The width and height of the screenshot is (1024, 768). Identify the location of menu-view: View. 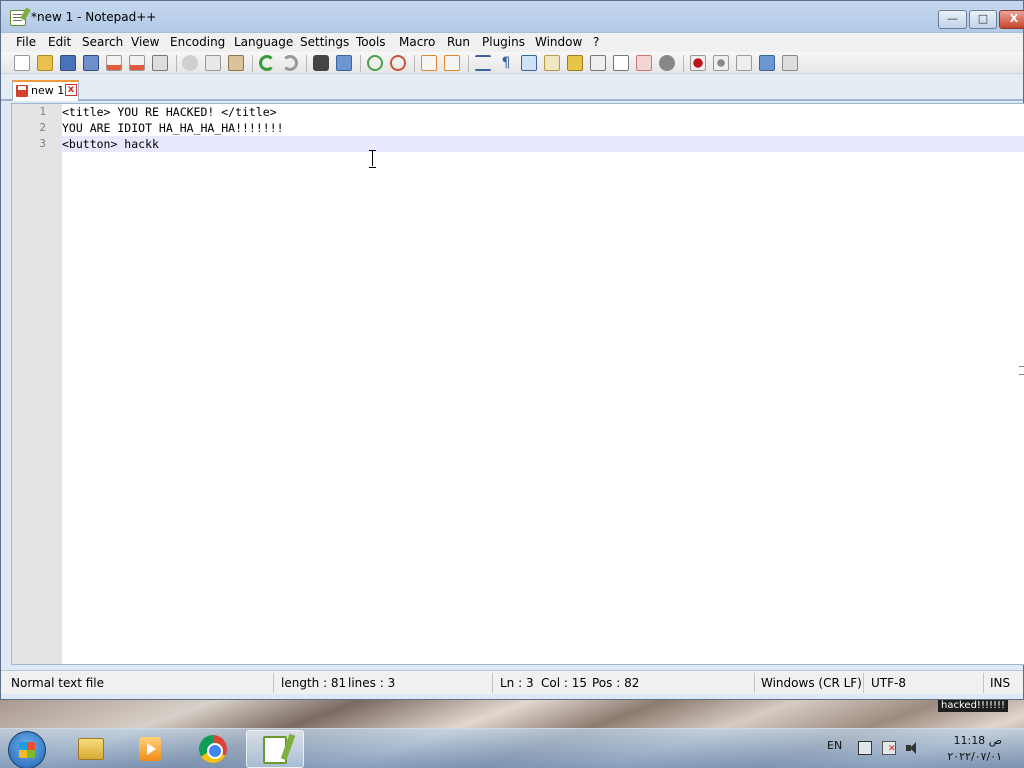
(145, 42).